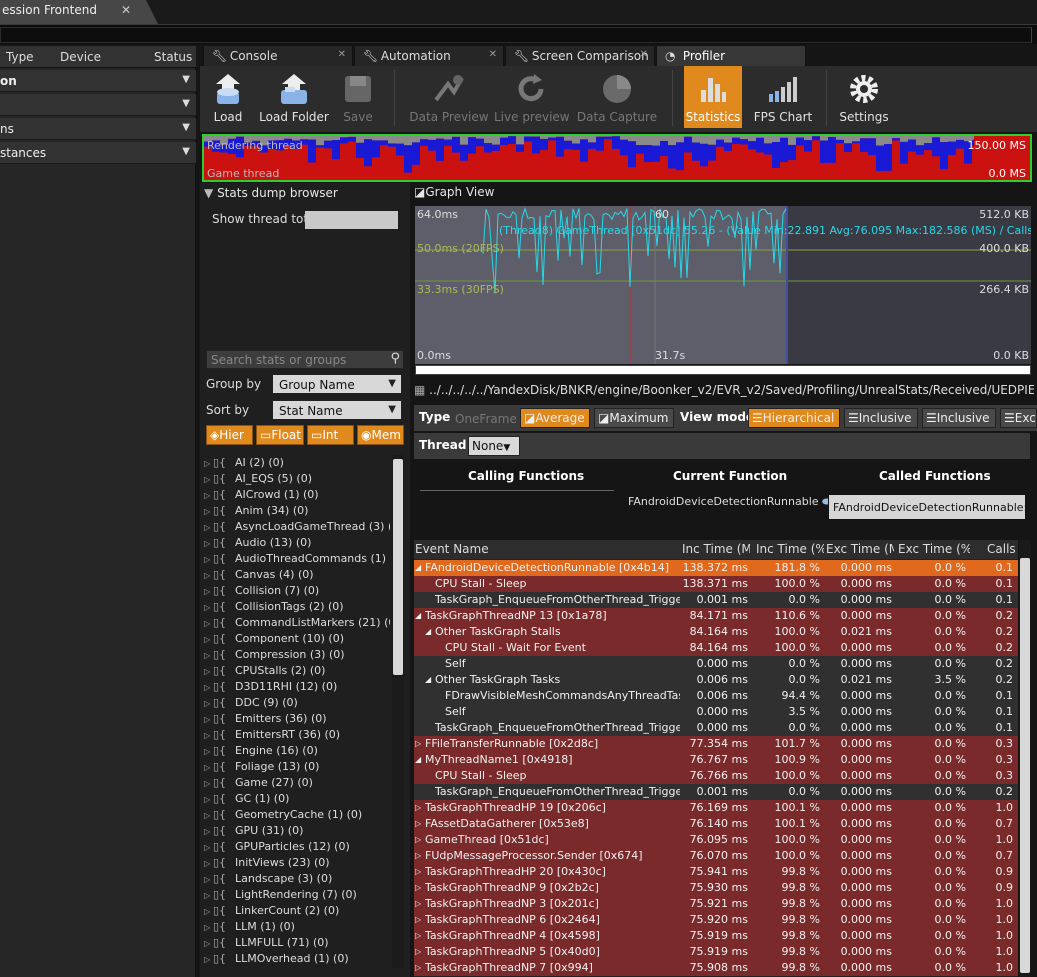 This screenshot has height=977, width=1037. Describe the element at coordinates (277, 848) in the screenshot. I see `stat-group-item: ▷ ▯{GPUParticles (12) (0)` at that location.